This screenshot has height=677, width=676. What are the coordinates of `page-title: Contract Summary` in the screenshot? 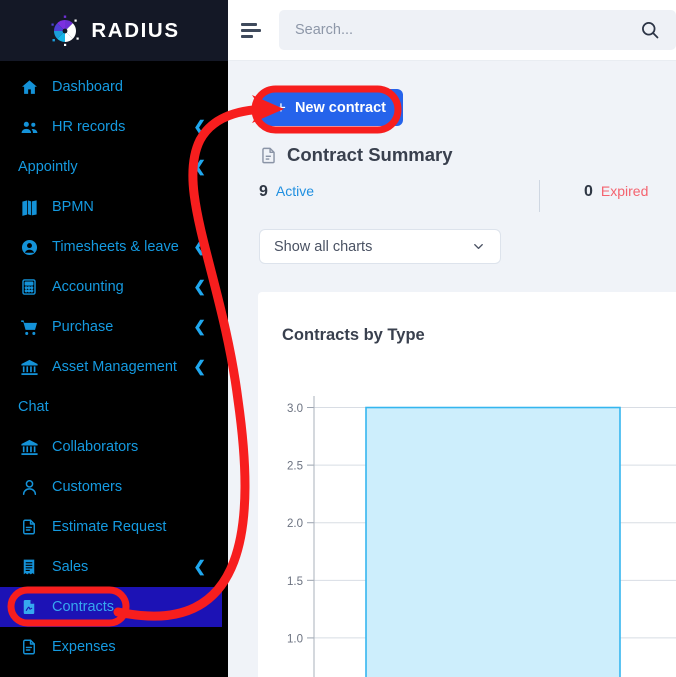 It's located at (370, 154).